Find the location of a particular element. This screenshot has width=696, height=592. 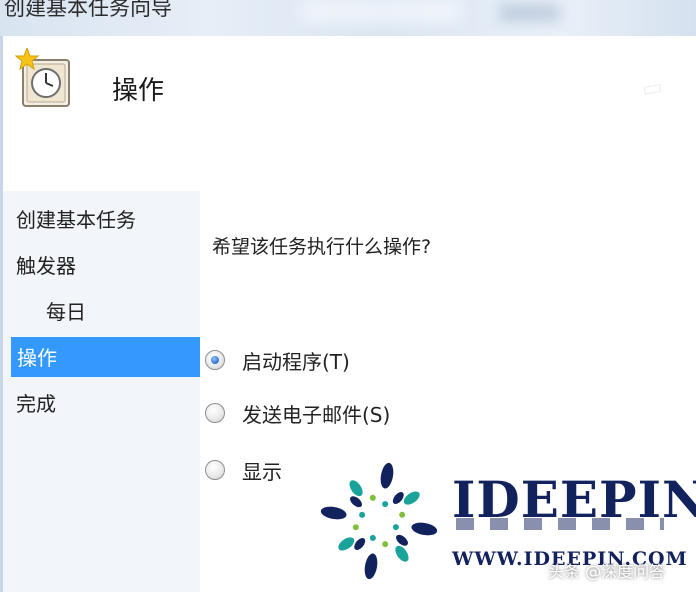

option-display-message-label: 显示 is located at coordinates (262, 470).